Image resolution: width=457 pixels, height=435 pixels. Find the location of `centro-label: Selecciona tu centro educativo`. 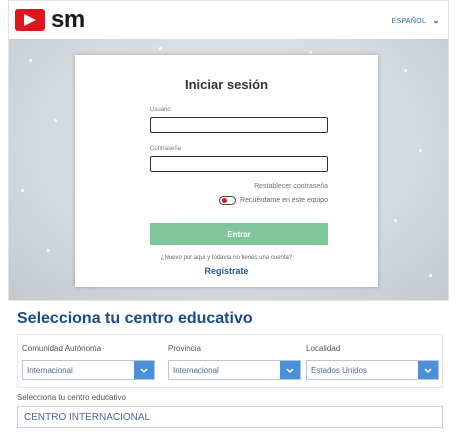

centro-label: Selecciona tu centro educativo is located at coordinates (71, 397).